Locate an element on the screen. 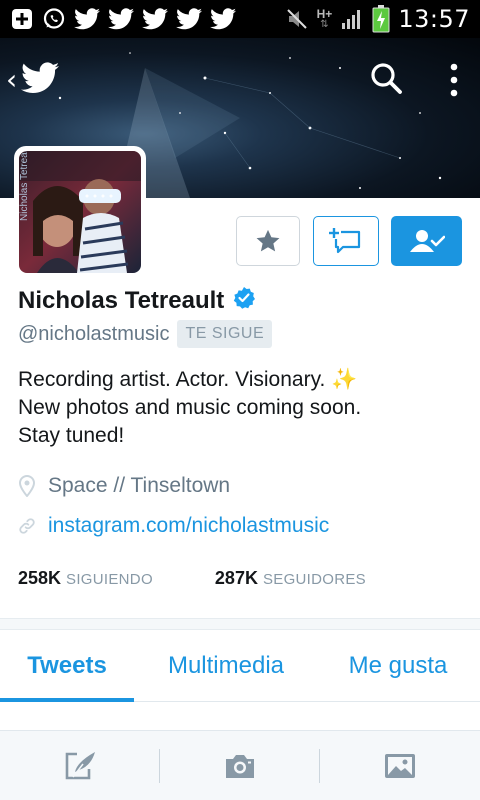 The height and width of the screenshot is (800, 480). section-divider is located at coordinates (240, 624).